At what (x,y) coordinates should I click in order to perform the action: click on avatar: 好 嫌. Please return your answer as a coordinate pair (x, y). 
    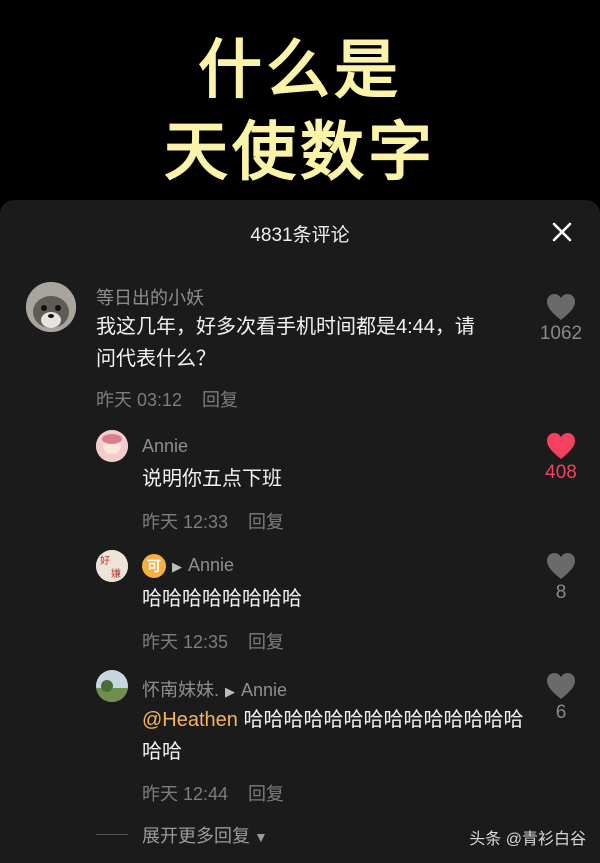
    Looking at the image, I should click on (112, 566).